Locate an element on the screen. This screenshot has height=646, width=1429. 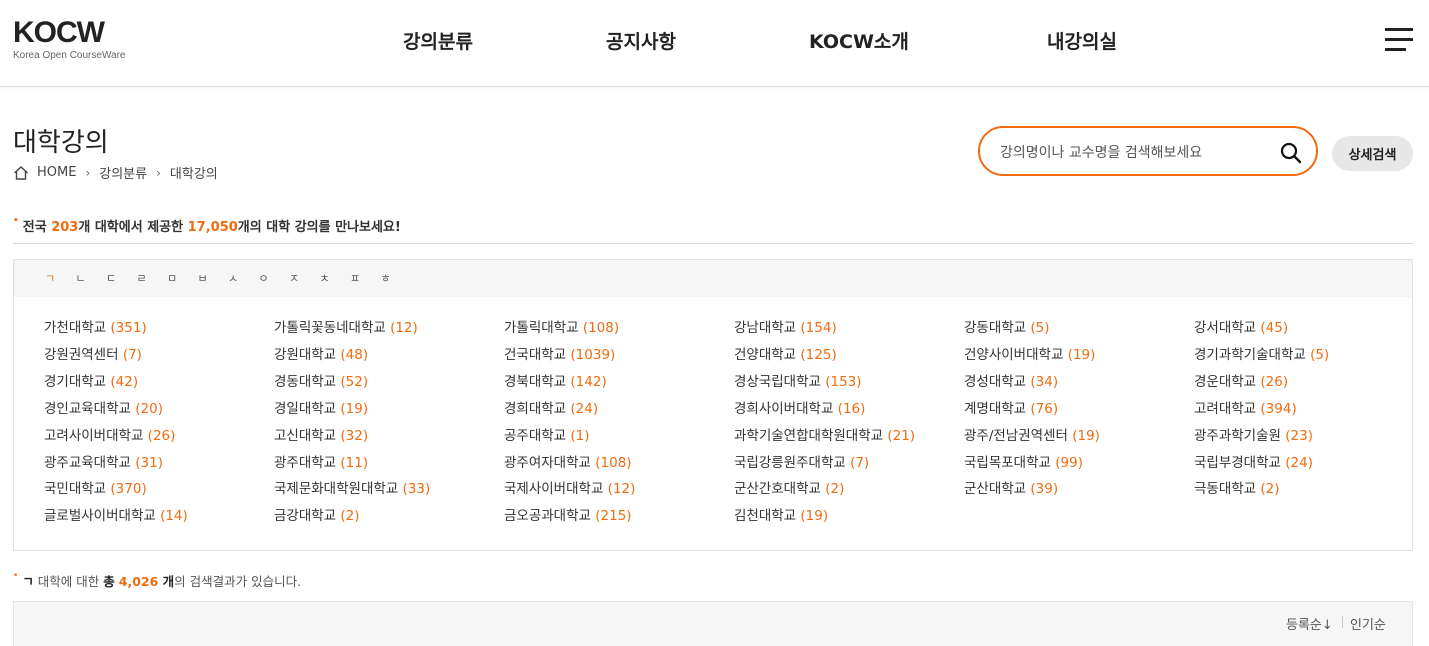
sort-latest: 등록순↓ is located at coordinates (1309, 623).